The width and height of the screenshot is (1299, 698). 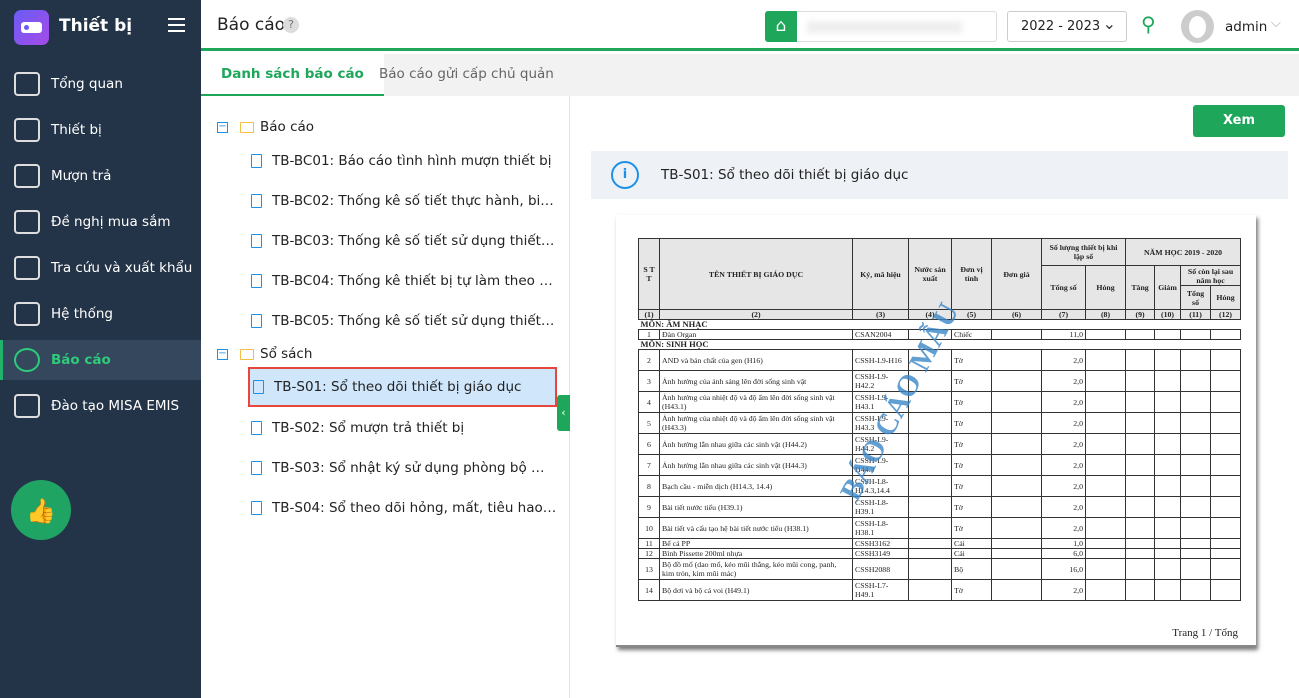 I want to click on collapse-panel-button: ‹, so click(x=563, y=413).